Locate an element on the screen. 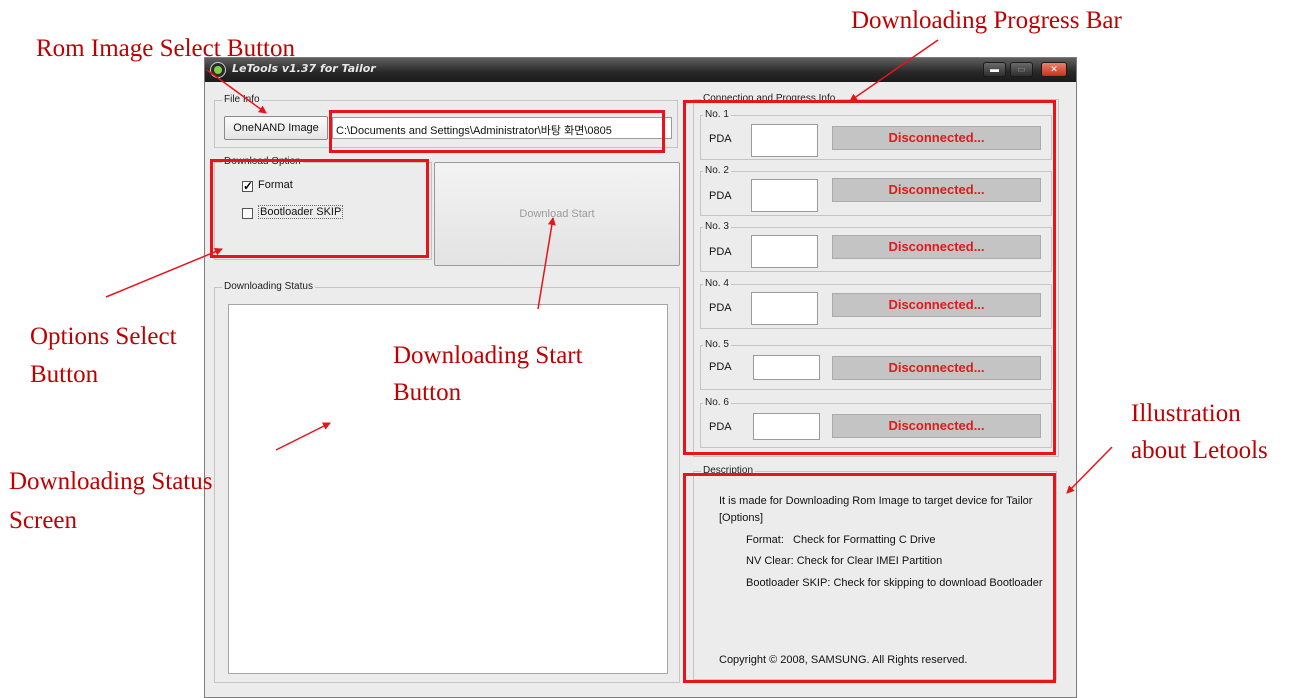  rom-select-arrow is located at coordinates (236, 91).